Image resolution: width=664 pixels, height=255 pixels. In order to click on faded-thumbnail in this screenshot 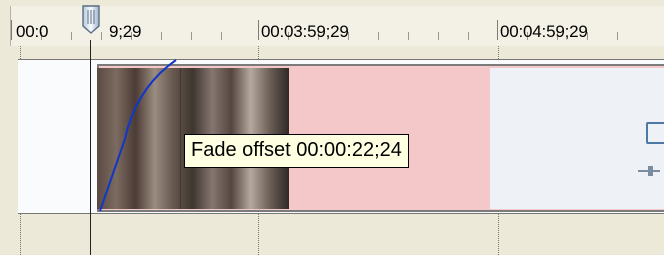, I will do `click(577, 138)`.